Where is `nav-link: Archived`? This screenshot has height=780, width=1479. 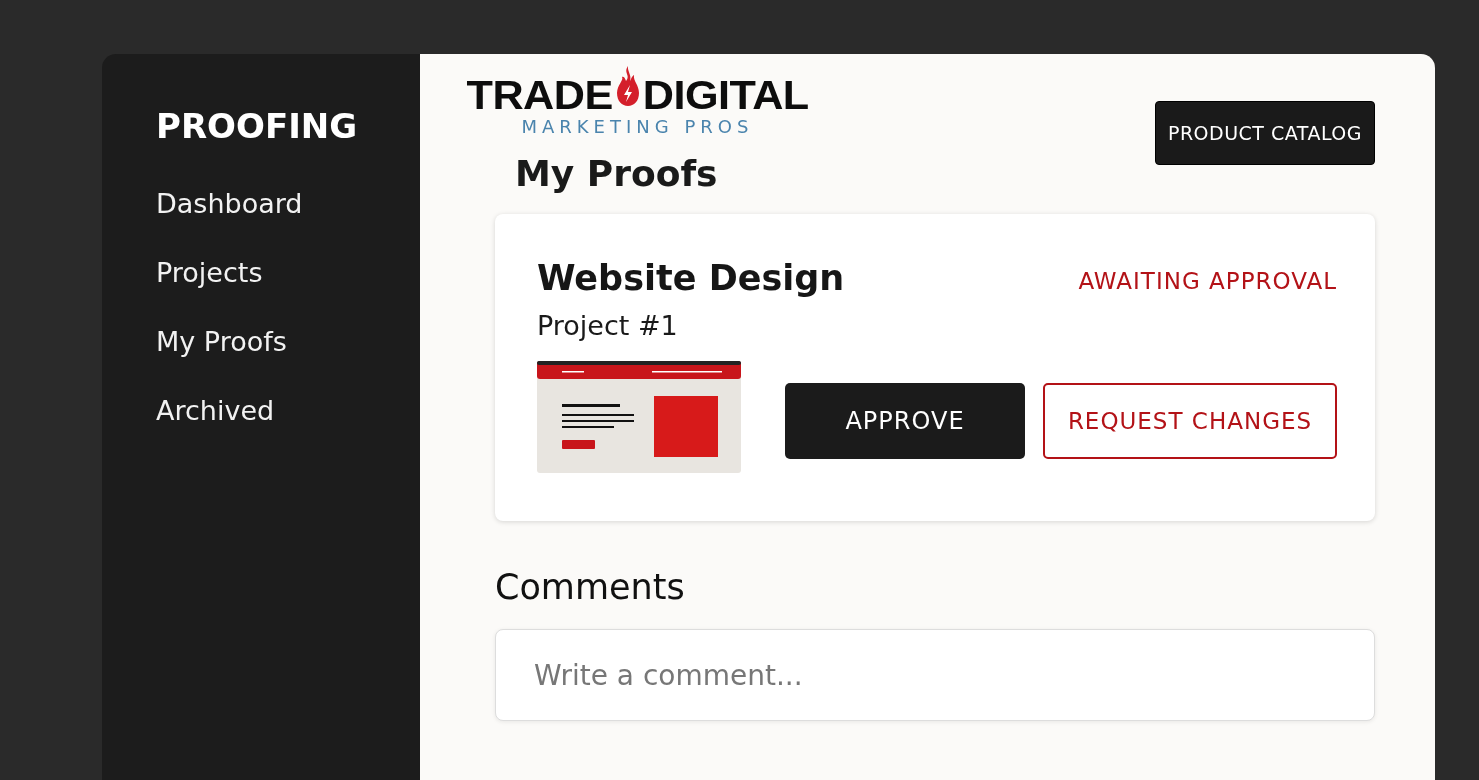
nav-link: Archived is located at coordinates (288, 411).